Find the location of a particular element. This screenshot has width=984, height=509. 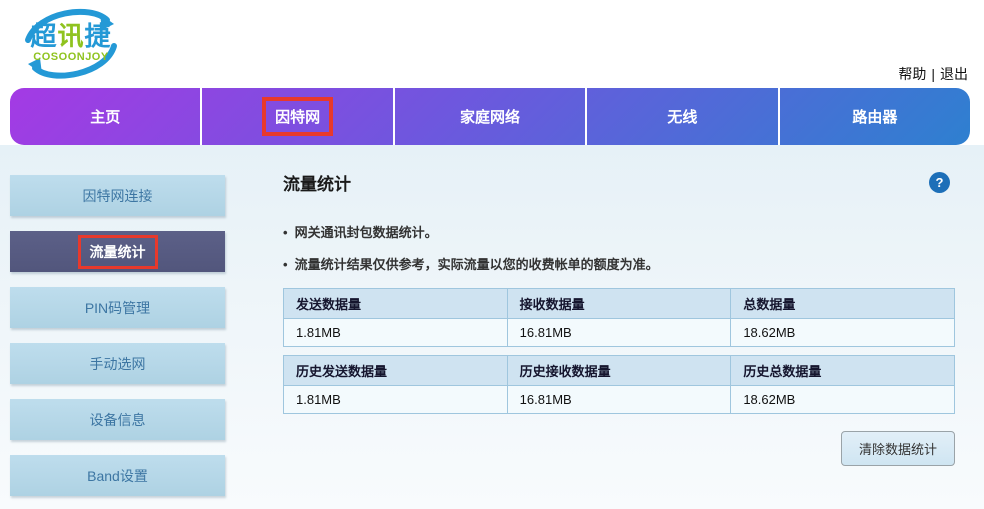

table-header-row: 历史发送数据量 历史接收数据量 历史总数据量 is located at coordinates (619, 370).